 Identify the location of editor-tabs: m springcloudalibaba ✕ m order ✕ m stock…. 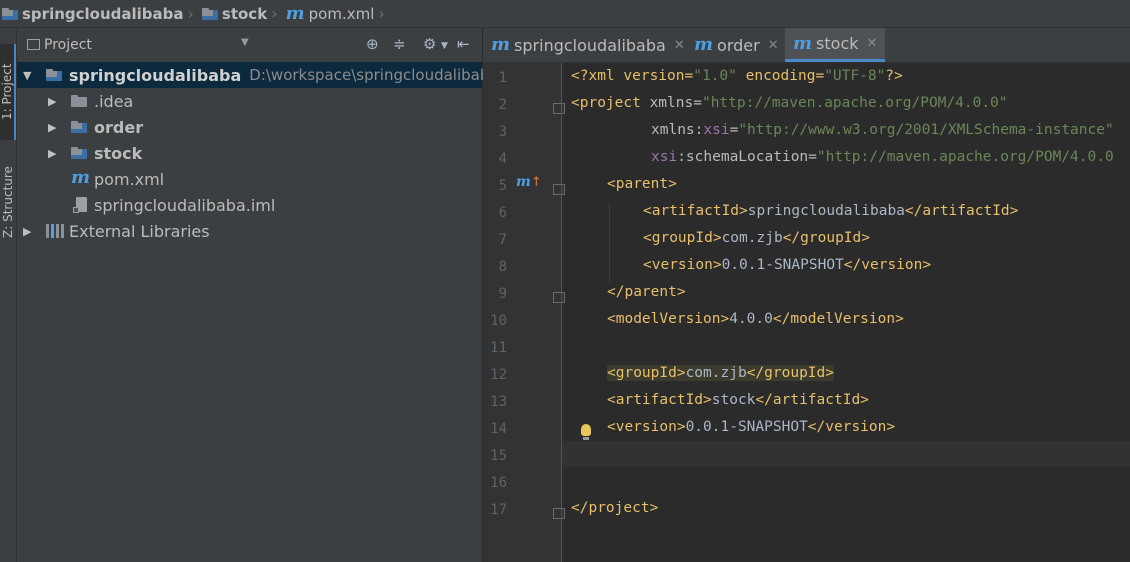
(806, 45).